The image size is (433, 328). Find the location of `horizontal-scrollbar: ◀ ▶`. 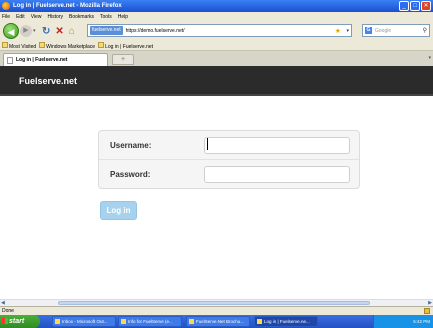

horizontal-scrollbar: ◀ ▶ is located at coordinates (216, 302).